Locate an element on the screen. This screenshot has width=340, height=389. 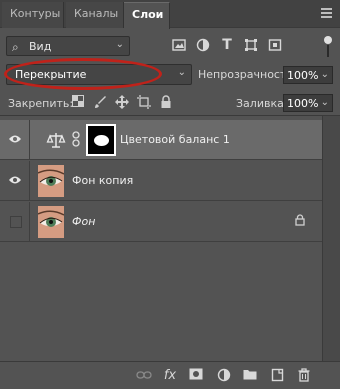
layers-bottom-toolbar: fx is located at coordinates (170, 375).